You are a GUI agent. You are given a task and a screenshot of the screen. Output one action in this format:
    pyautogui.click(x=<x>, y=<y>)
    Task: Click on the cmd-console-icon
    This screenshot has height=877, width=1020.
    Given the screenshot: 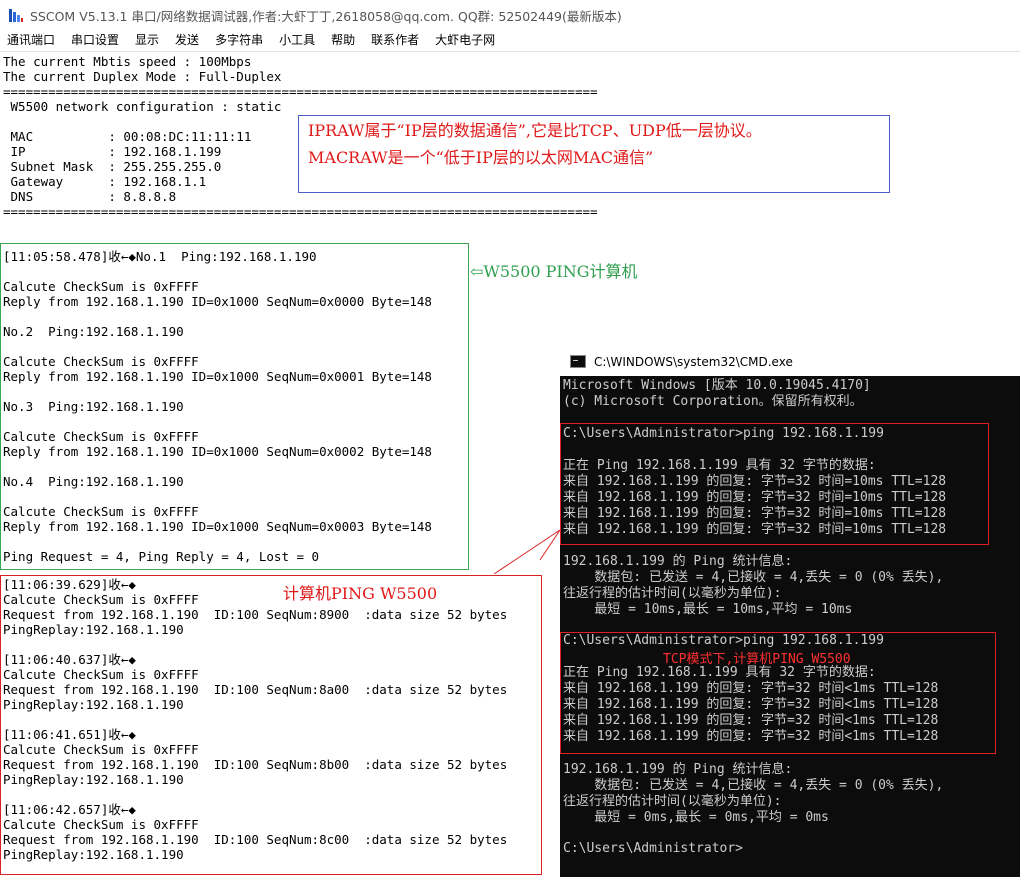 What is the action you would take?
    pyautogui.click(x=578, y=361)
    